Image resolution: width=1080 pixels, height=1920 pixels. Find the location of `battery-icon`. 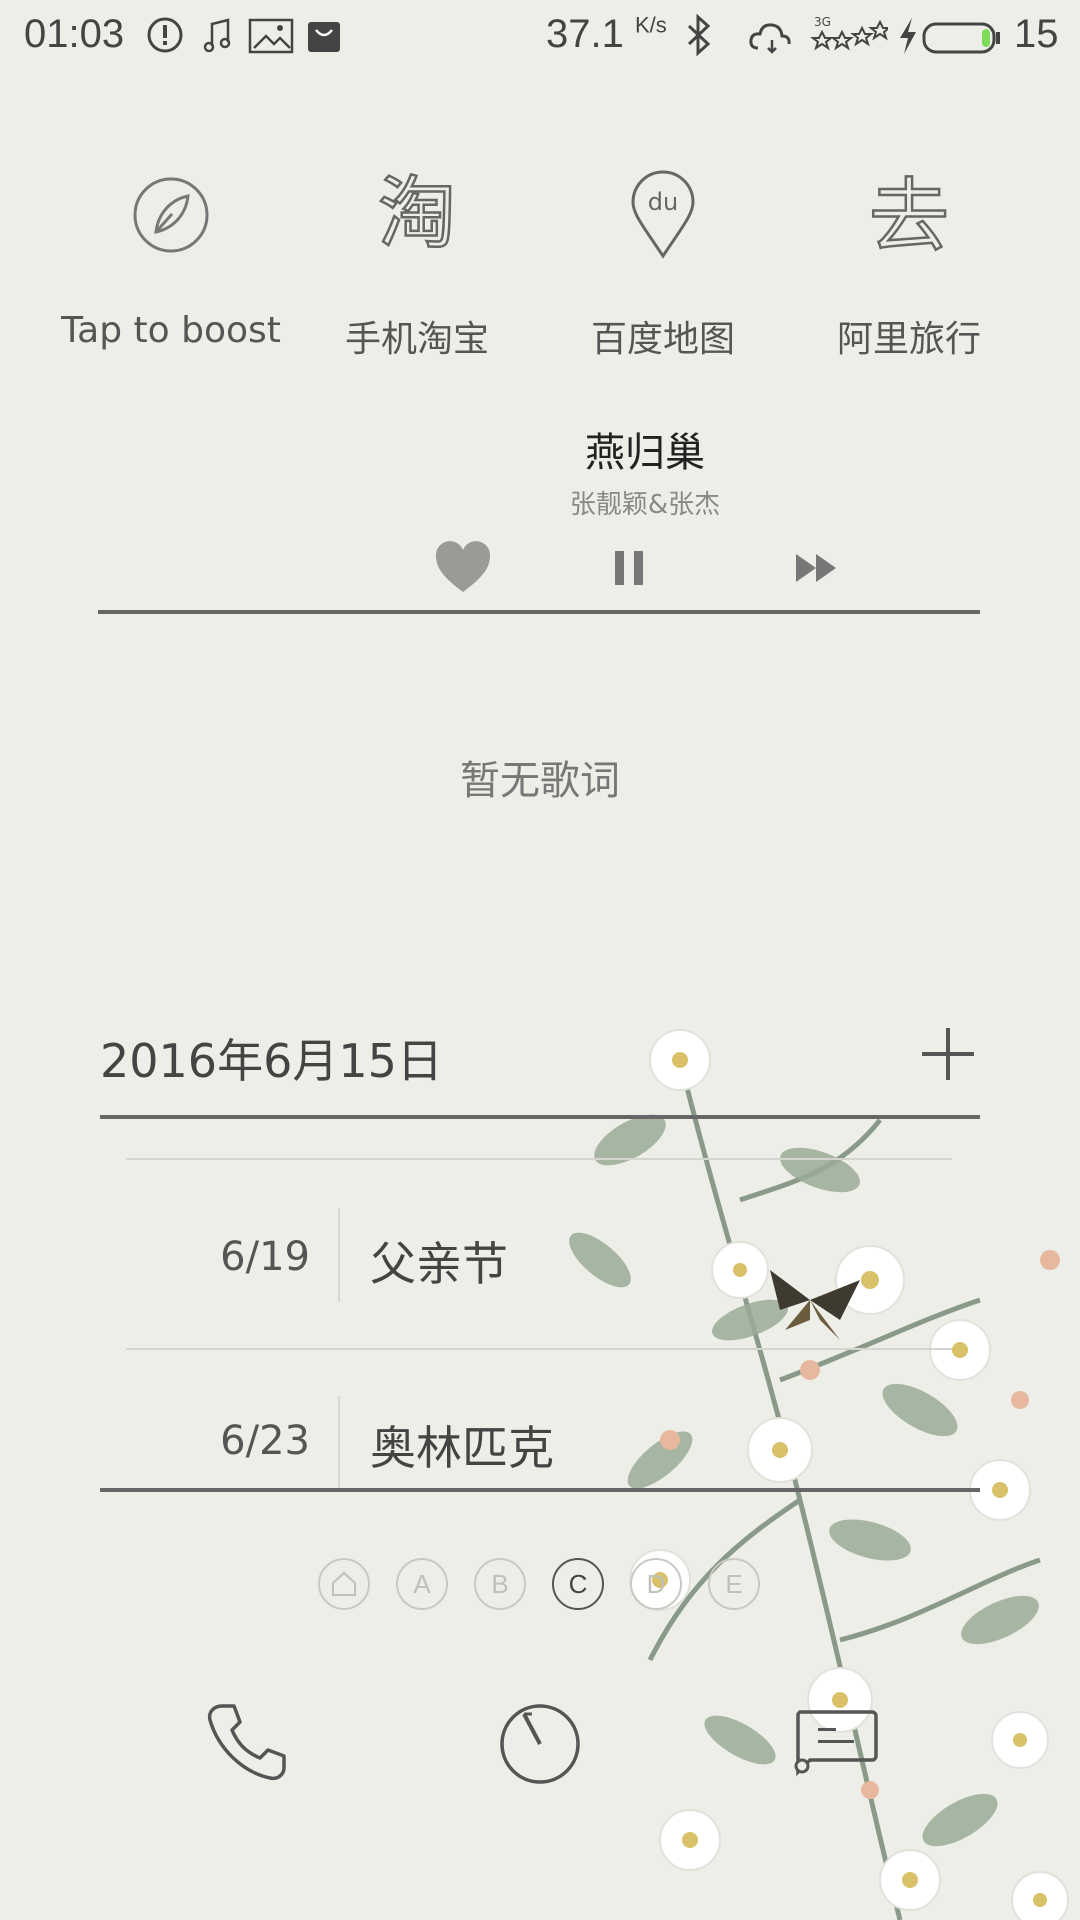

battery-icon is located at coordinates (961, 38).